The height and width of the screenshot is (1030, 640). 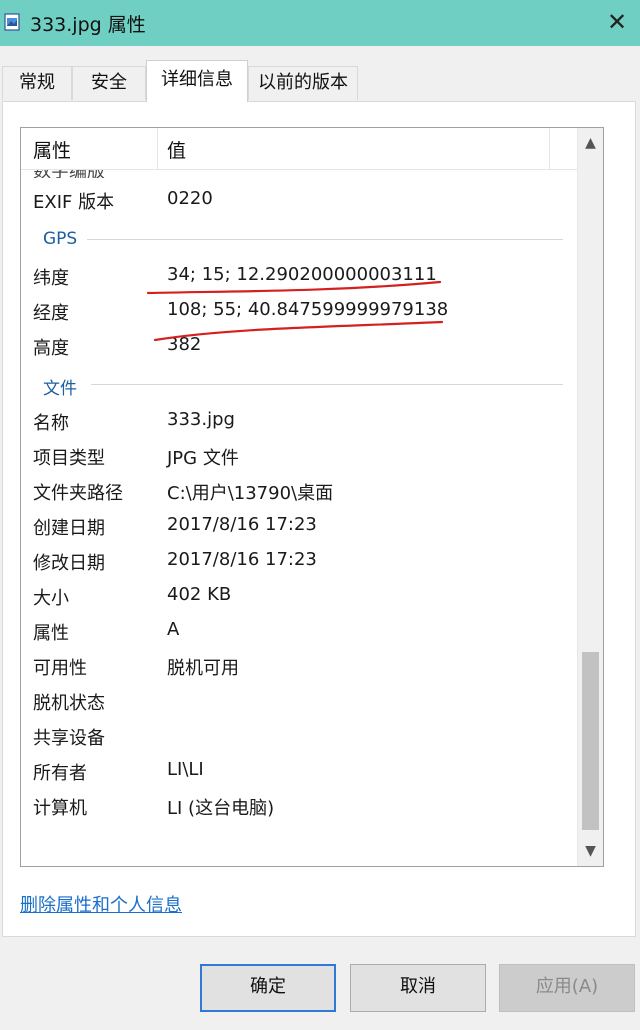 What do you see at coordinates (51, 278) in the screenshot?
I see `row-label-latitude: 纬度` at bounding box center [51, 278].